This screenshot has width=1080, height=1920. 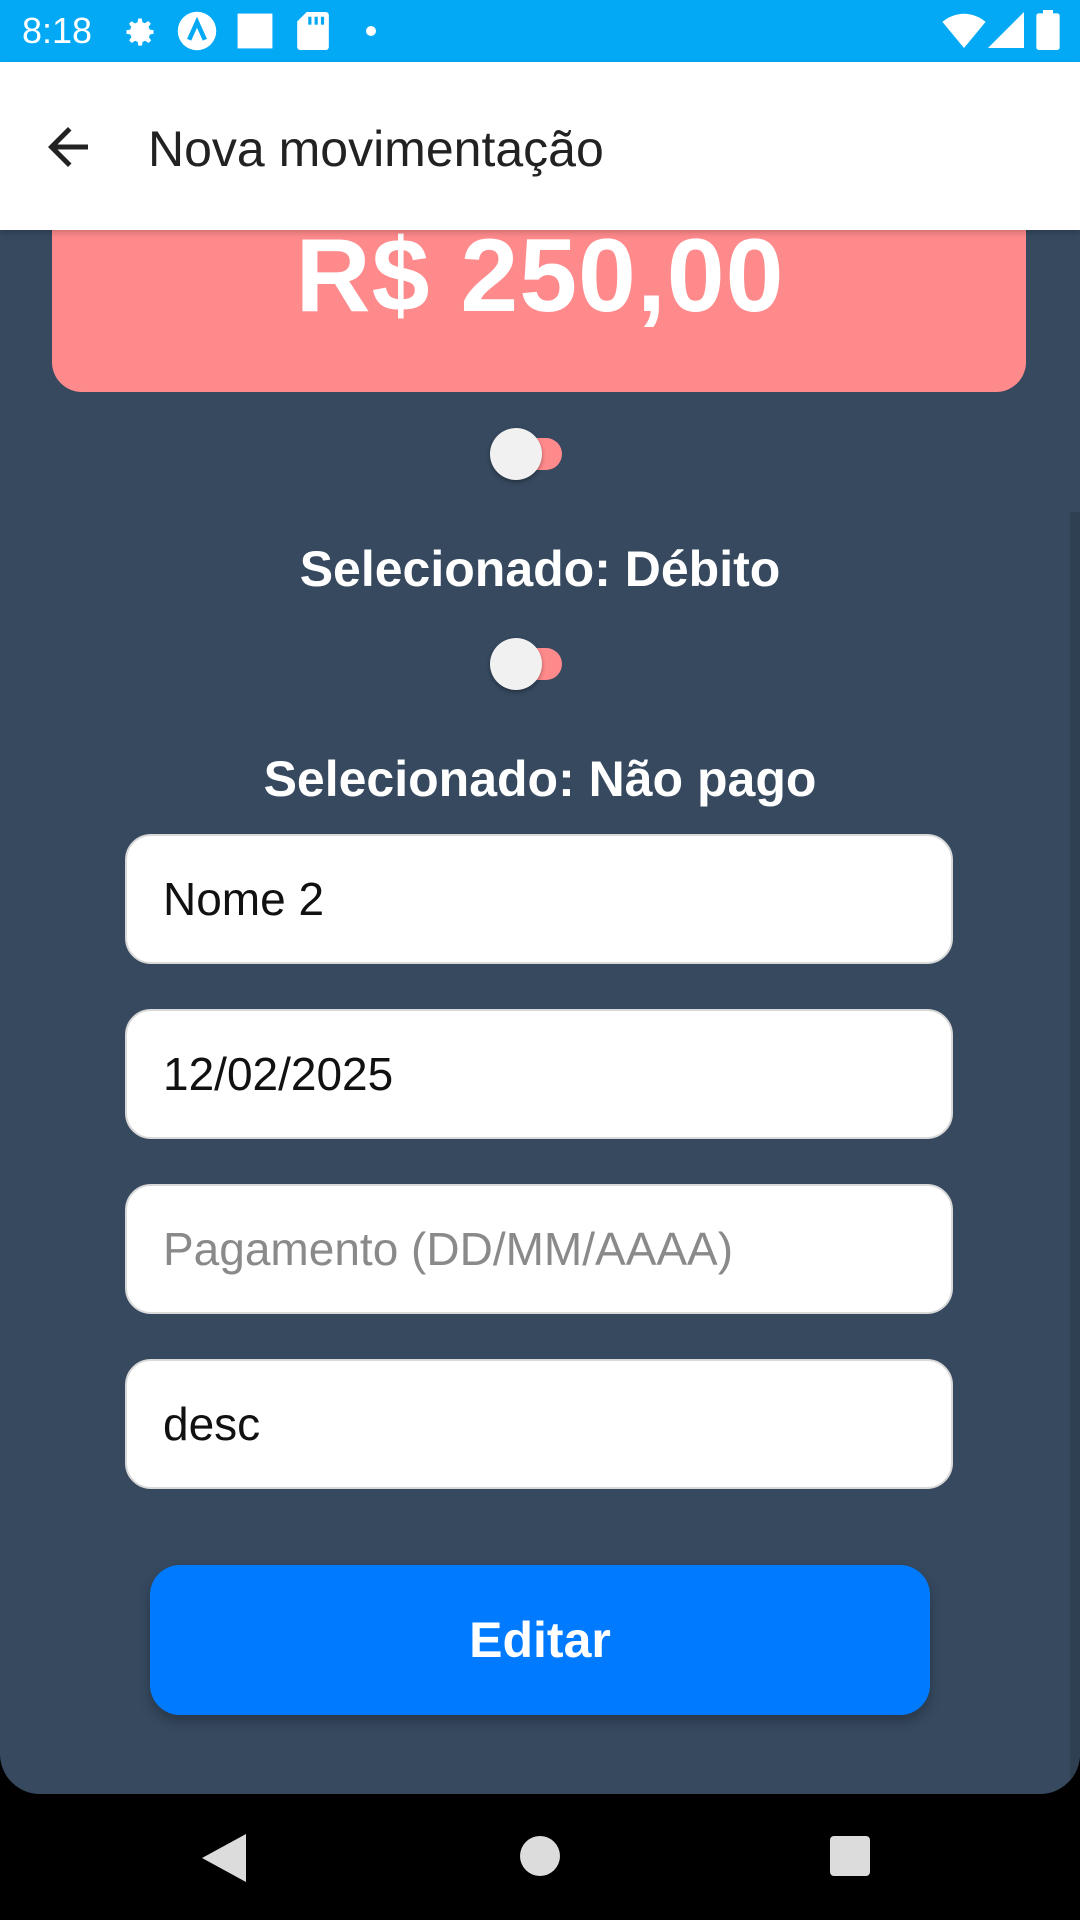 I want to click on description-field, so click(x=539, y=1424).